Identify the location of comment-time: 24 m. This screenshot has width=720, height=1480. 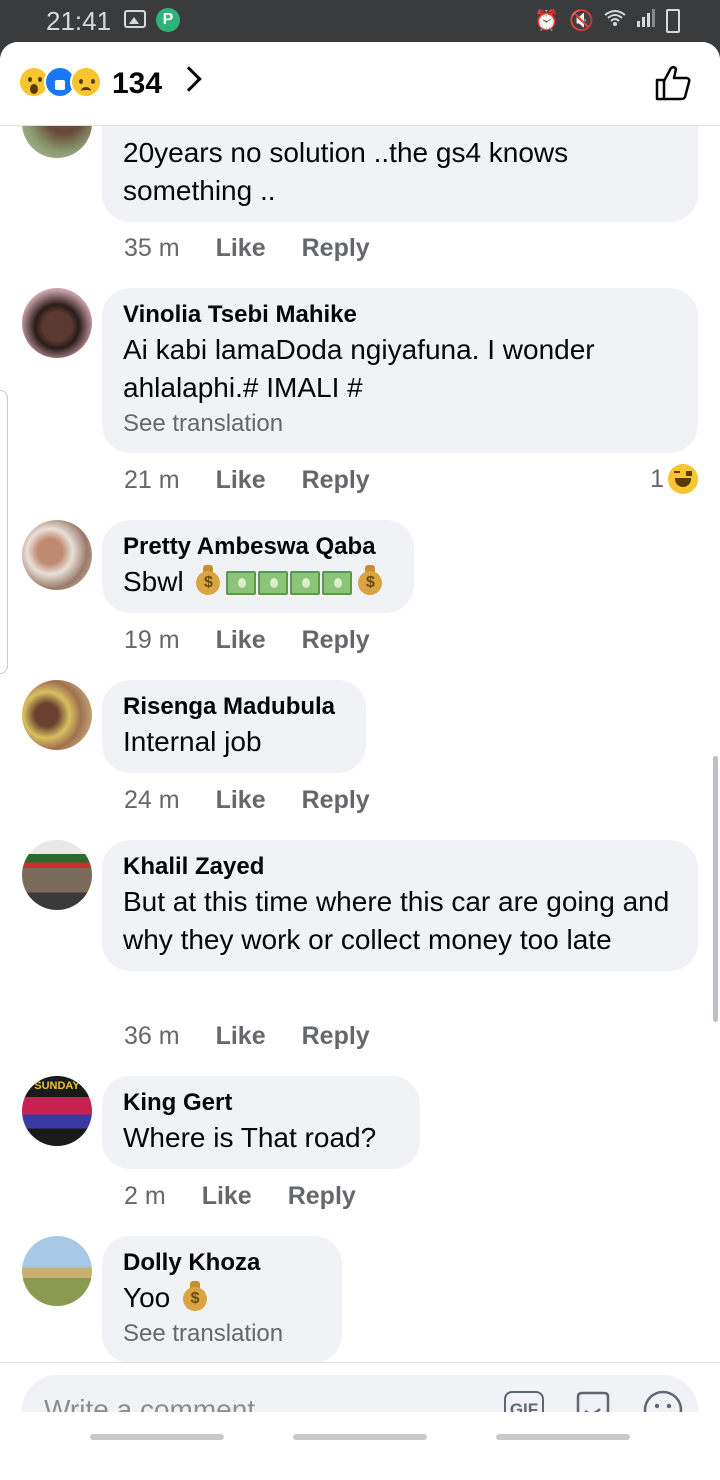
(152, 800).